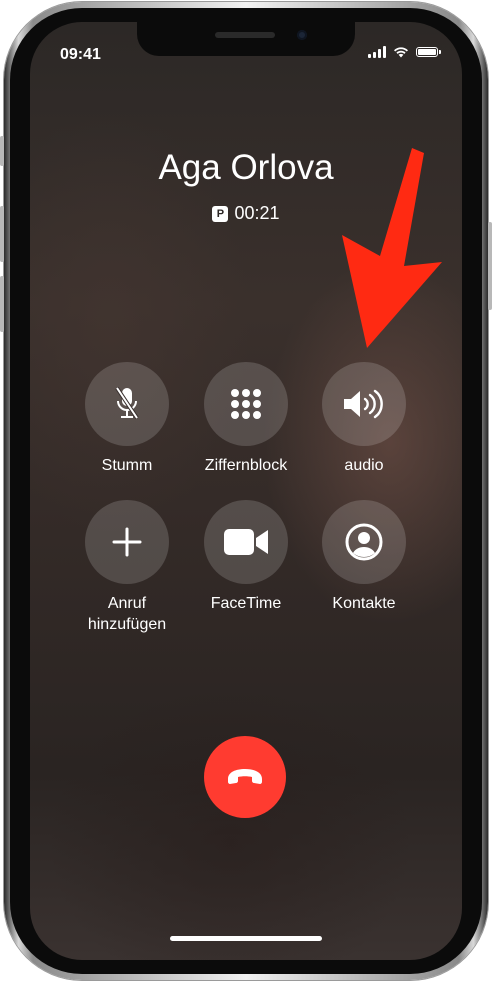 The height and width of the screenshot is (984, 492). What do you see at coordinates (80, 54) in the screenshot?
I see `status-time: 09:41` at bounding box center [80, 54].